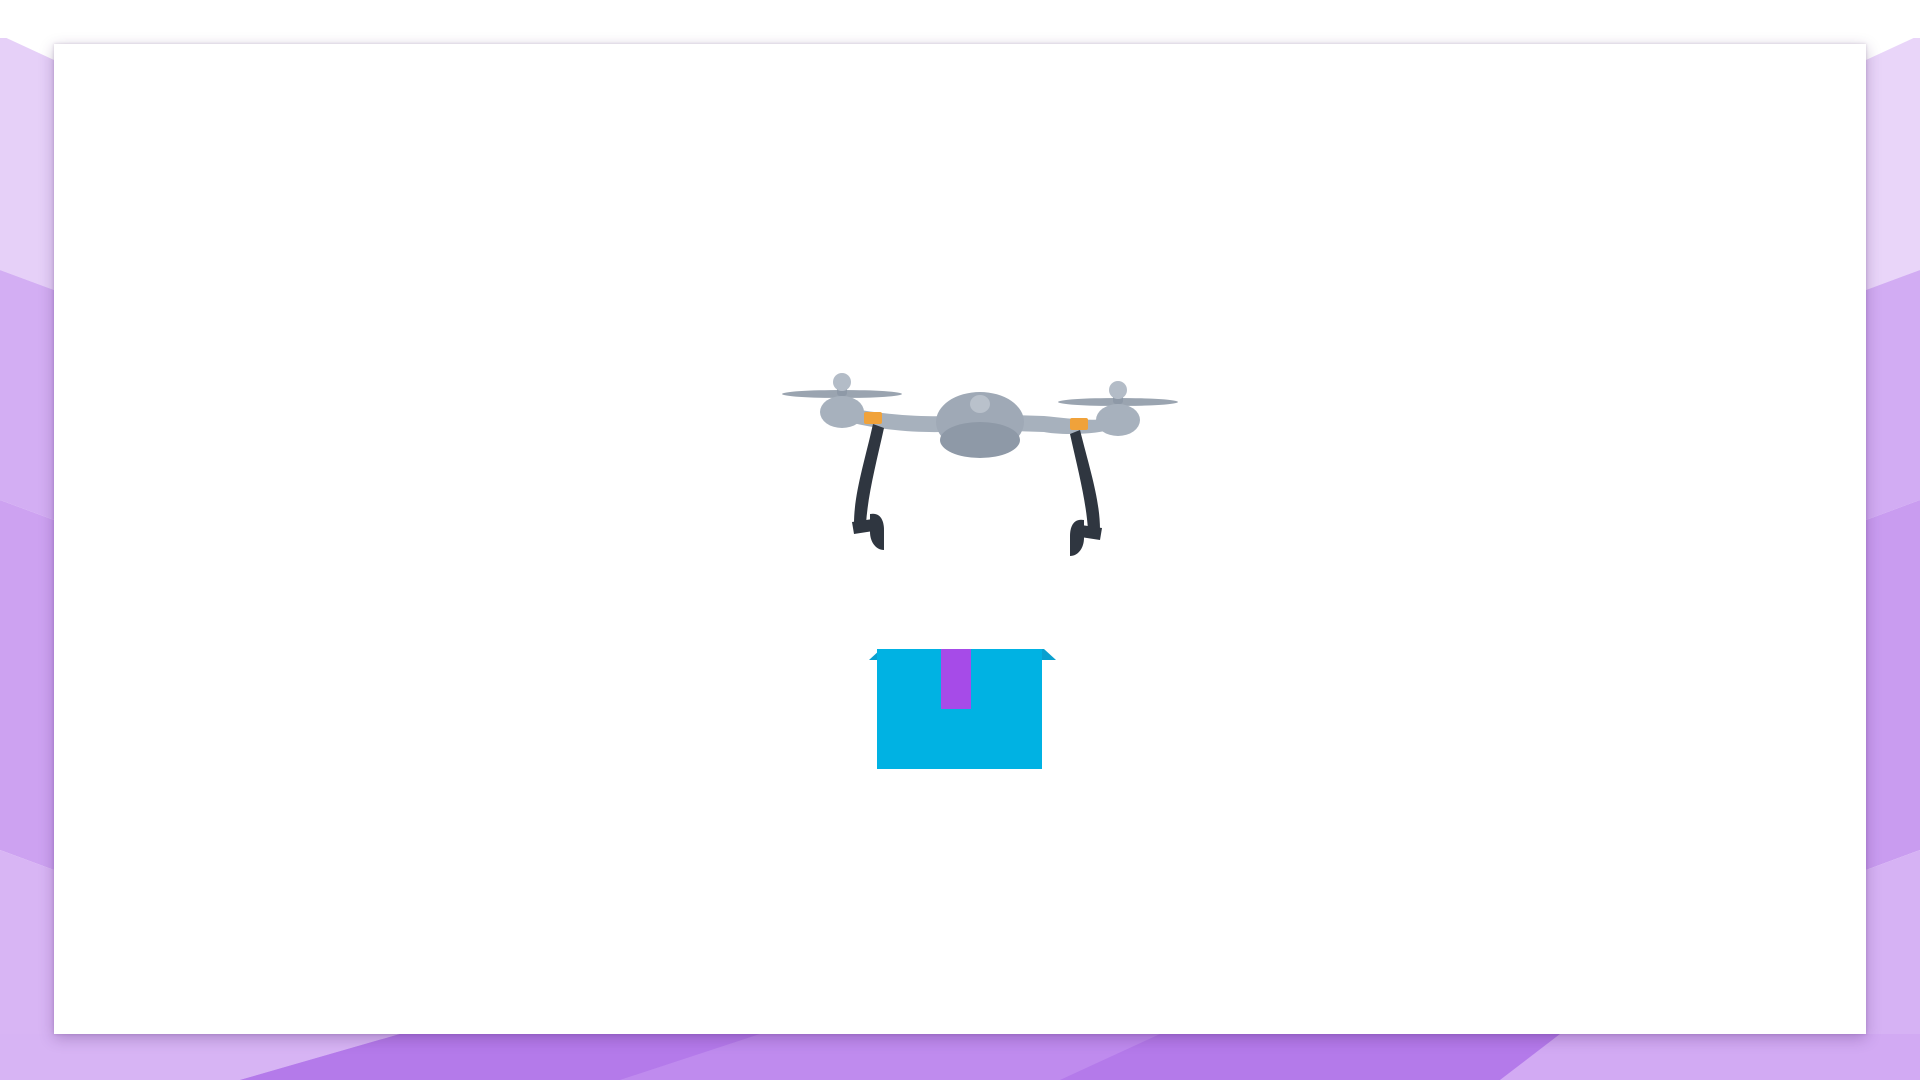 The image size is (1920, 1080). I want to click on package-box-icon, so click(962, 709).